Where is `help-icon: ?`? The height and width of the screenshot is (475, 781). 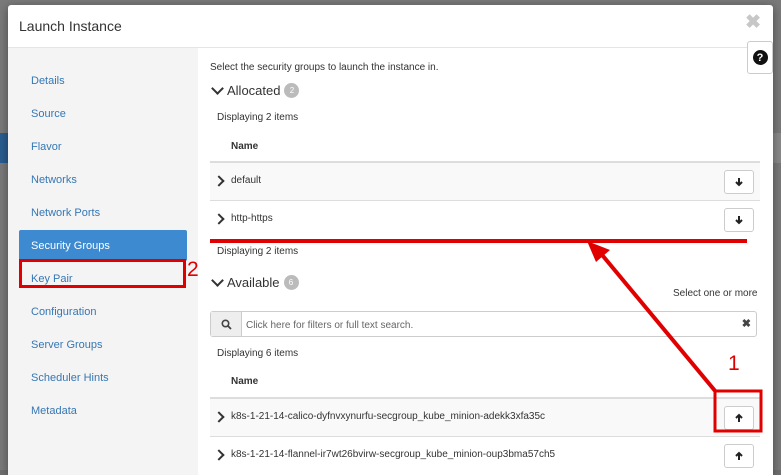
help-icon: ? is located at coordinates (760, 57).